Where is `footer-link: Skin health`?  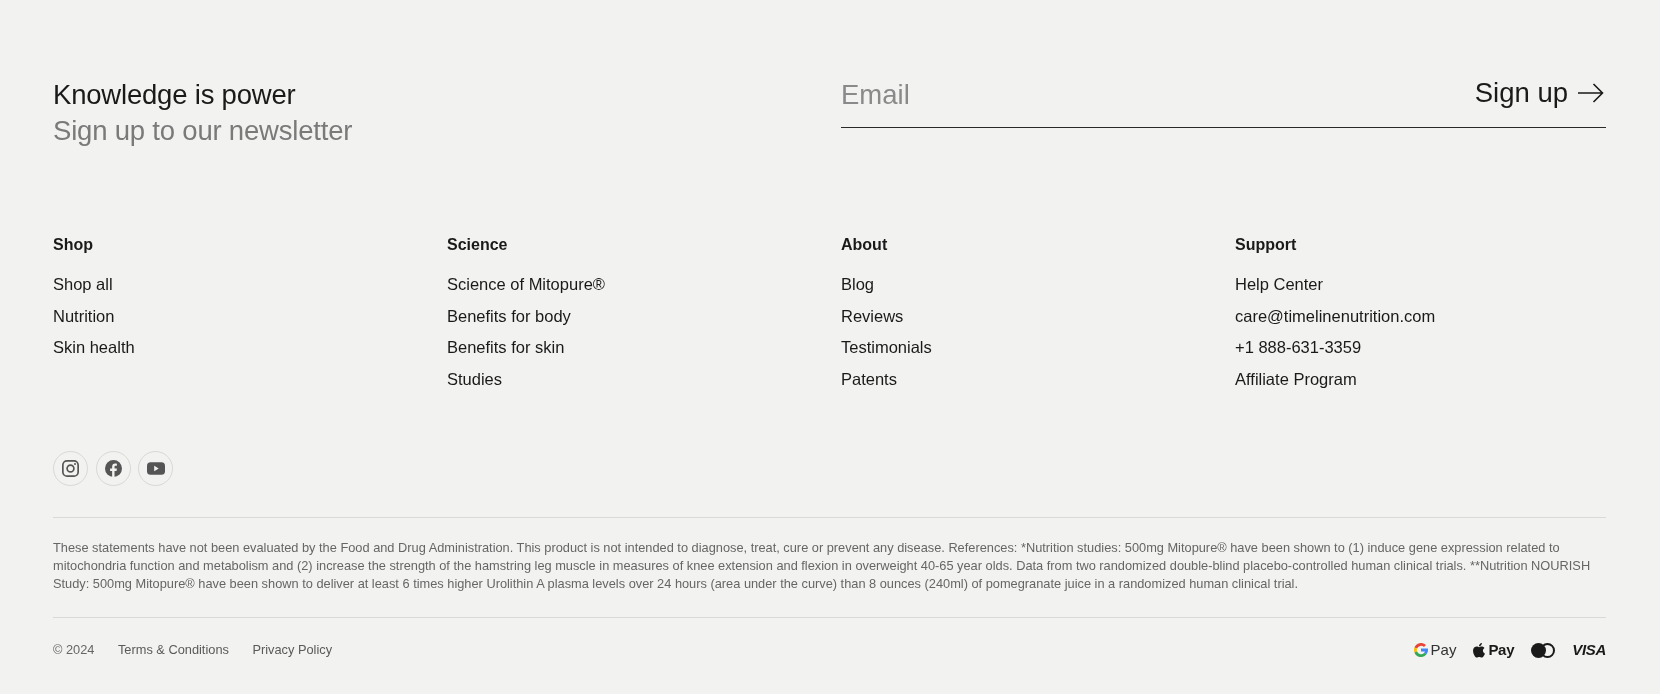
footer-link: Skin health is located at coordinates (94, 347).